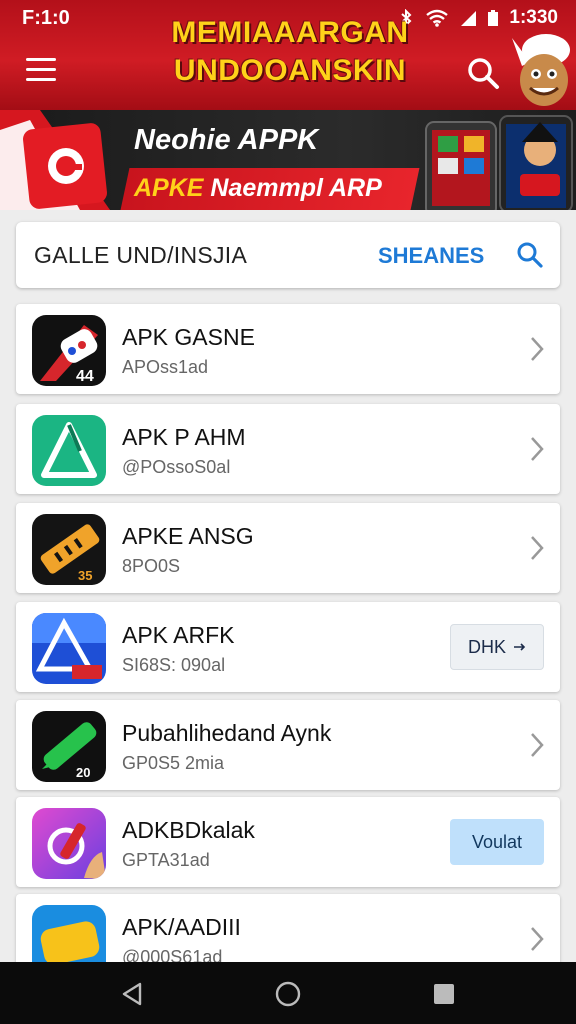 Image resolution: width=576 pixels, height=1024 pixels. I want to click on app-subtitle: 8PO0S, so click(151, 566).